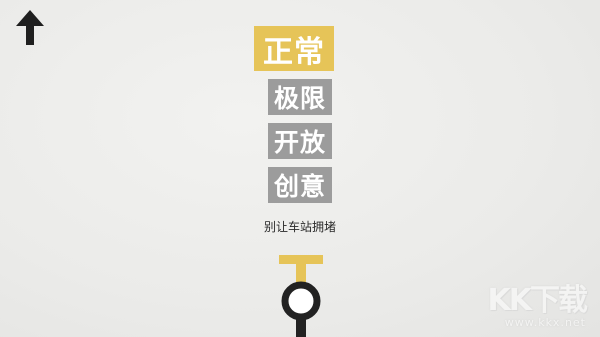  I want to click on mode-extreme-button: 极限, so click(300, 97).